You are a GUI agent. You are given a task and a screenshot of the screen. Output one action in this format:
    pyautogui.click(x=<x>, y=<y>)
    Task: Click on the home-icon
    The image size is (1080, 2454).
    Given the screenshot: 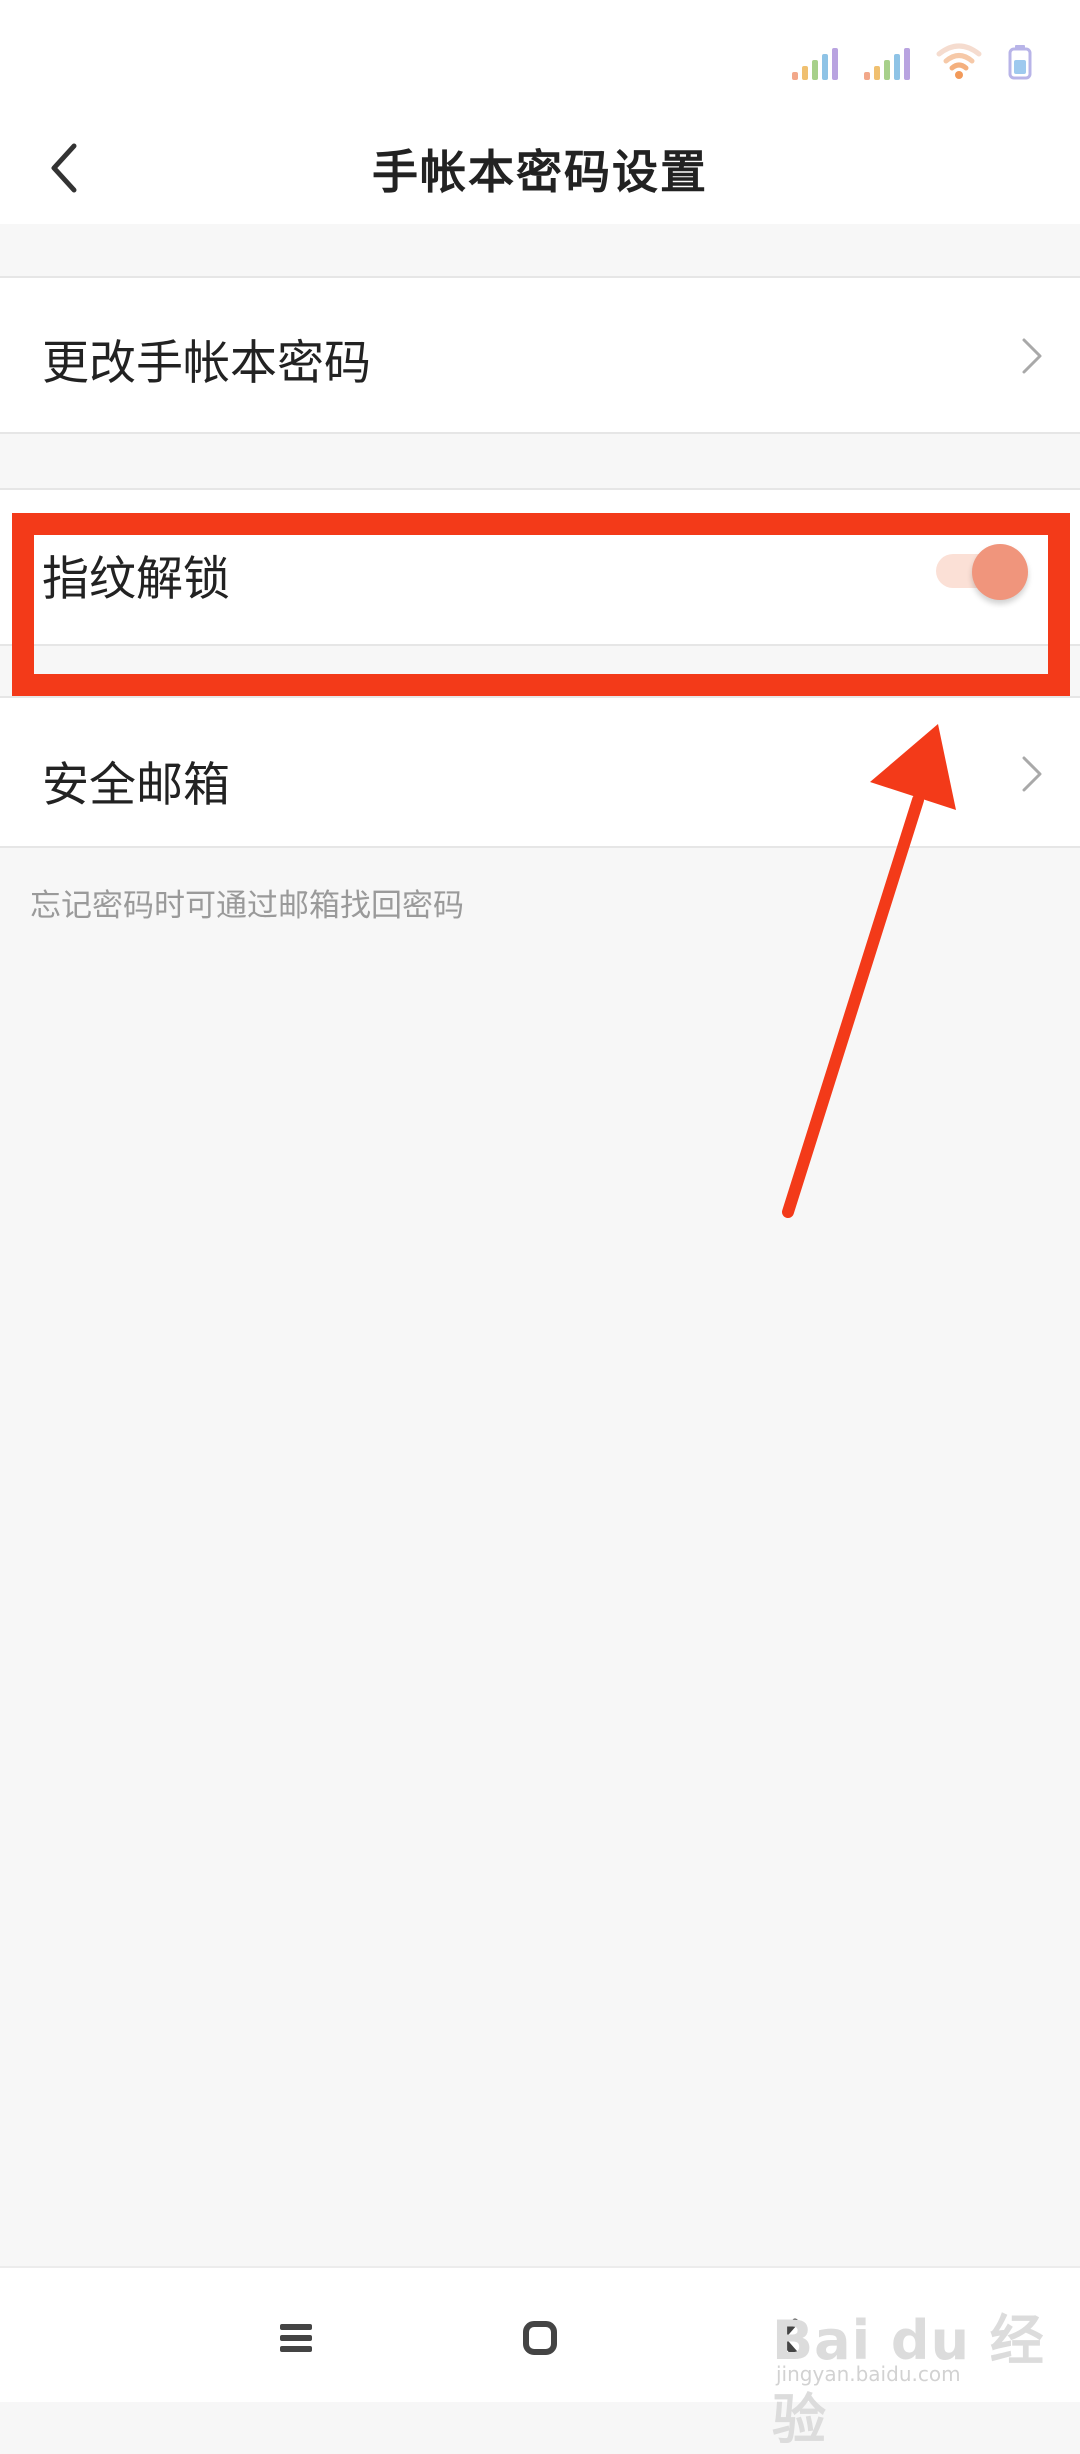 What is the action you would take?
    pyautogui.click(x=540, y=2338)
    